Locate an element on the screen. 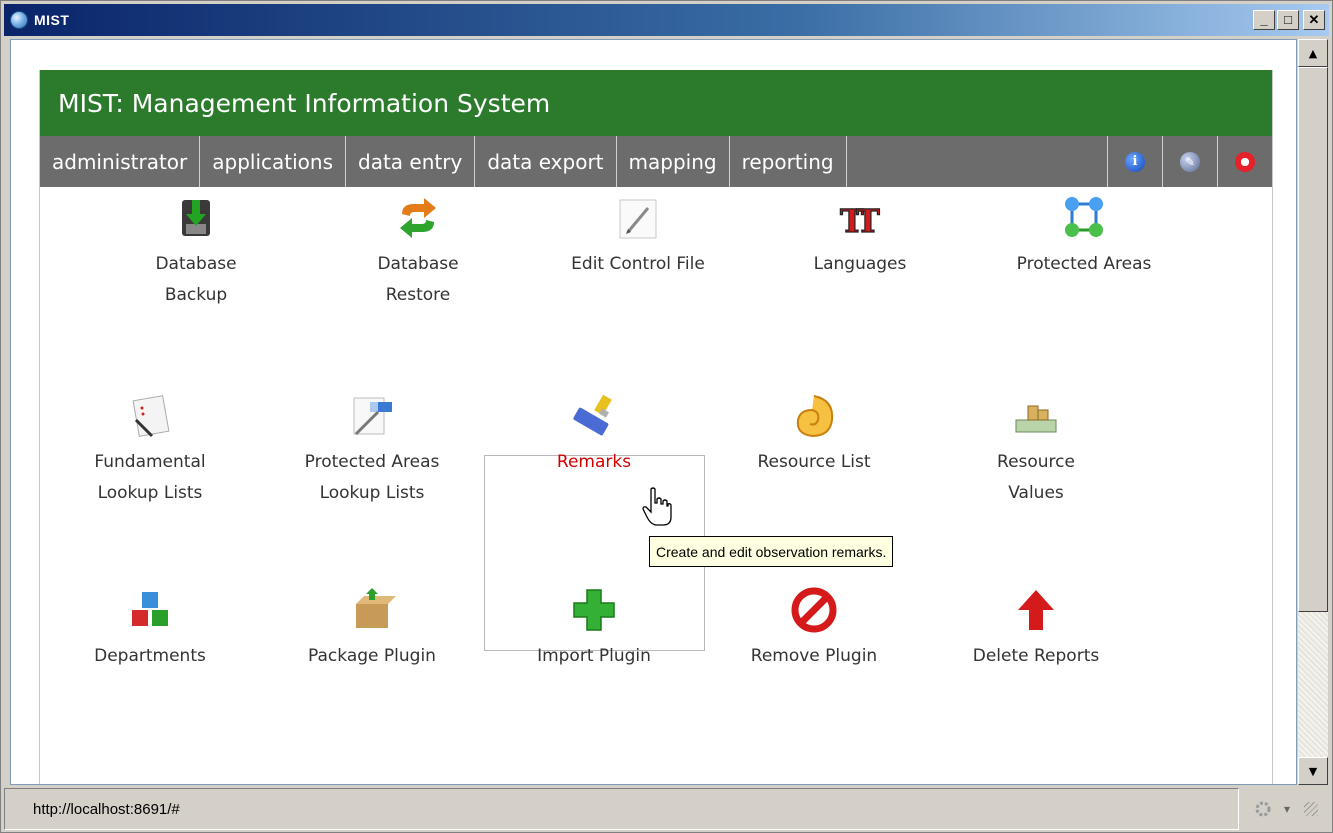 Image resolution: width=1333 pixels, height=833 pixels. app-title: MIST: Management Information System is located at coordinates (304, 103).